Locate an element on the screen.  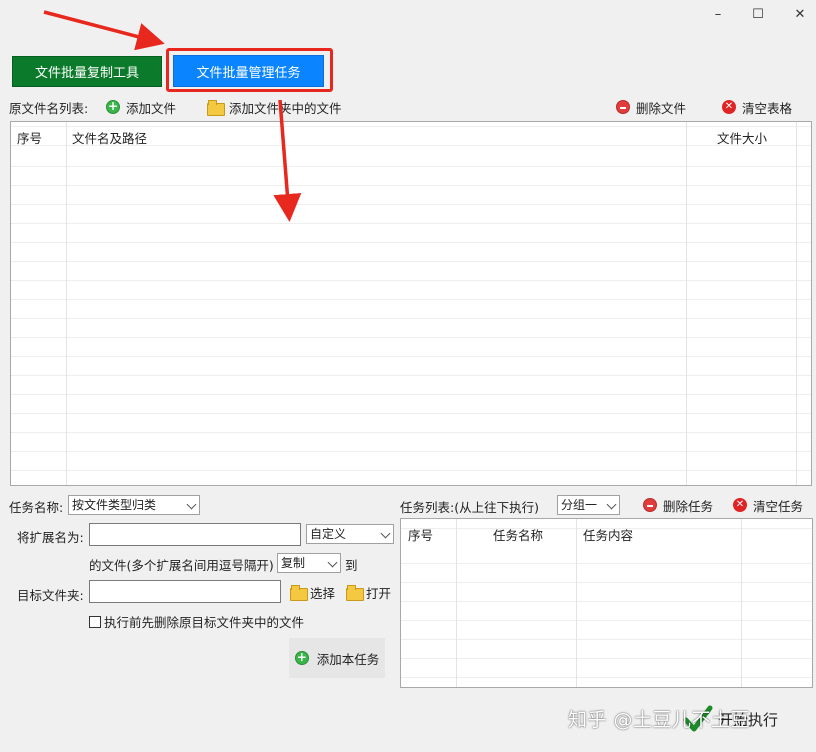
tab-batch-copy-label: 文件批量复制工具 is located at coordinates (86, 73).